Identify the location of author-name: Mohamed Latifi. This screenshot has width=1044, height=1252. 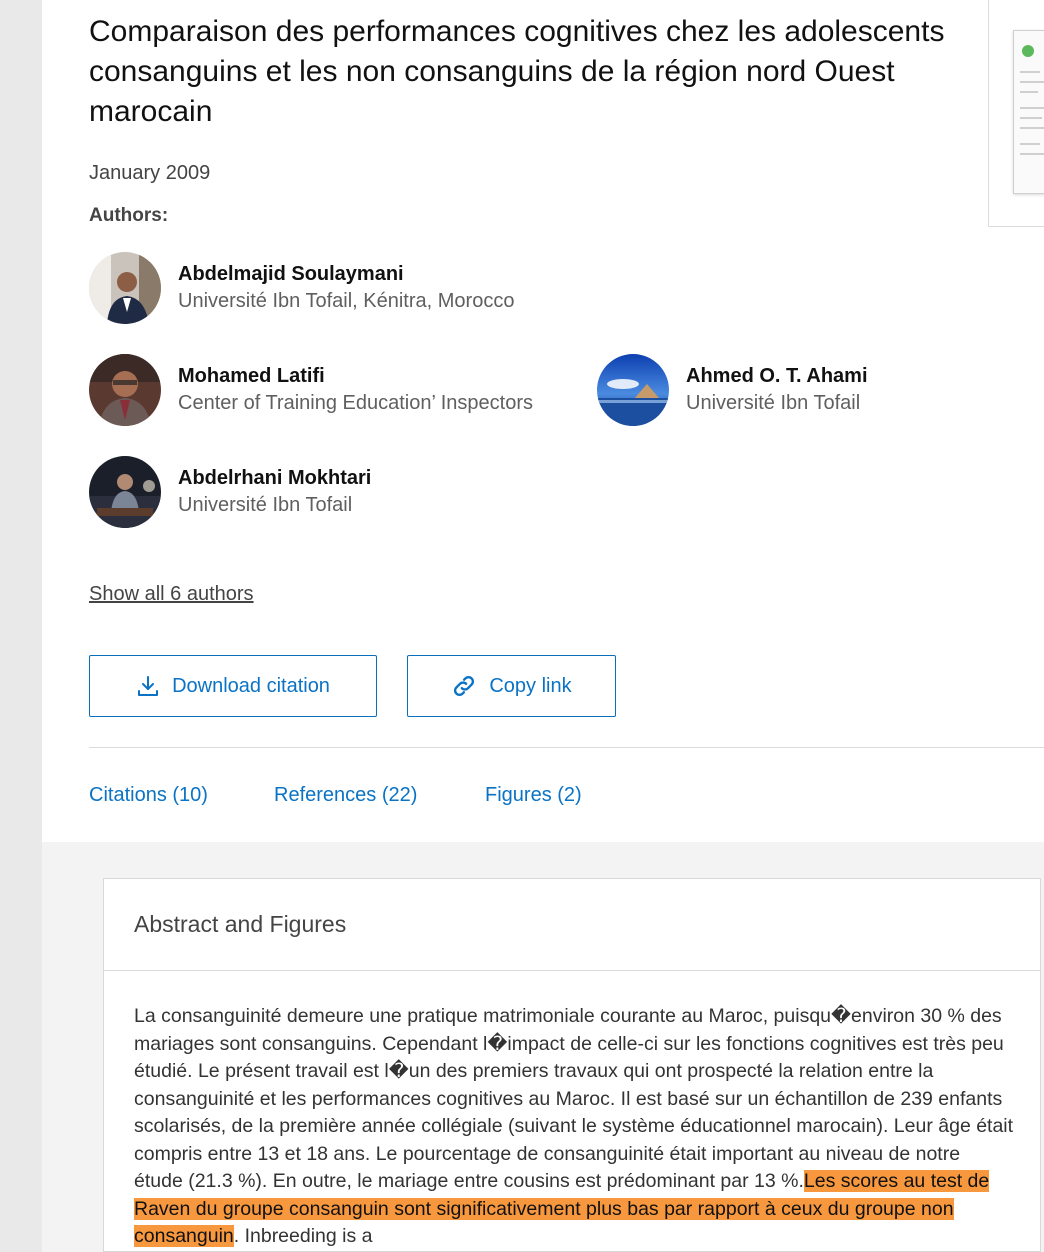
(355, 376).